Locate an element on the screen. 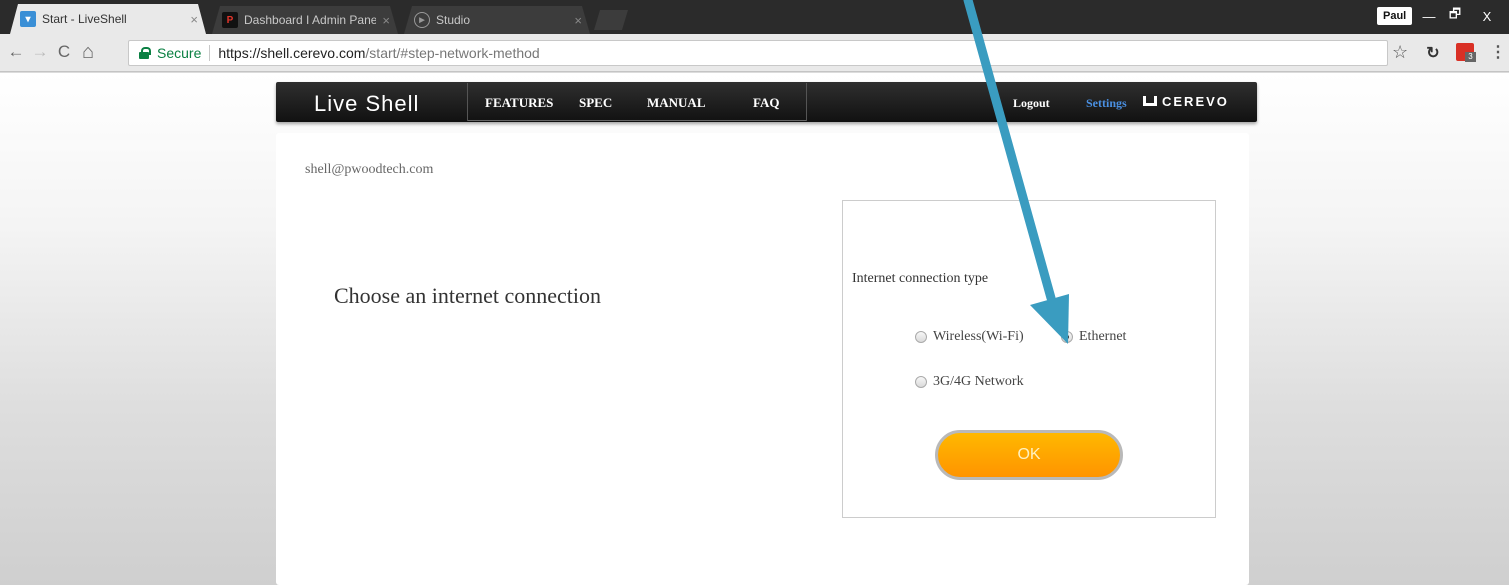 This screenshot has width=1509, height=585. omnibox-divider is located at coordinates (210, 53).